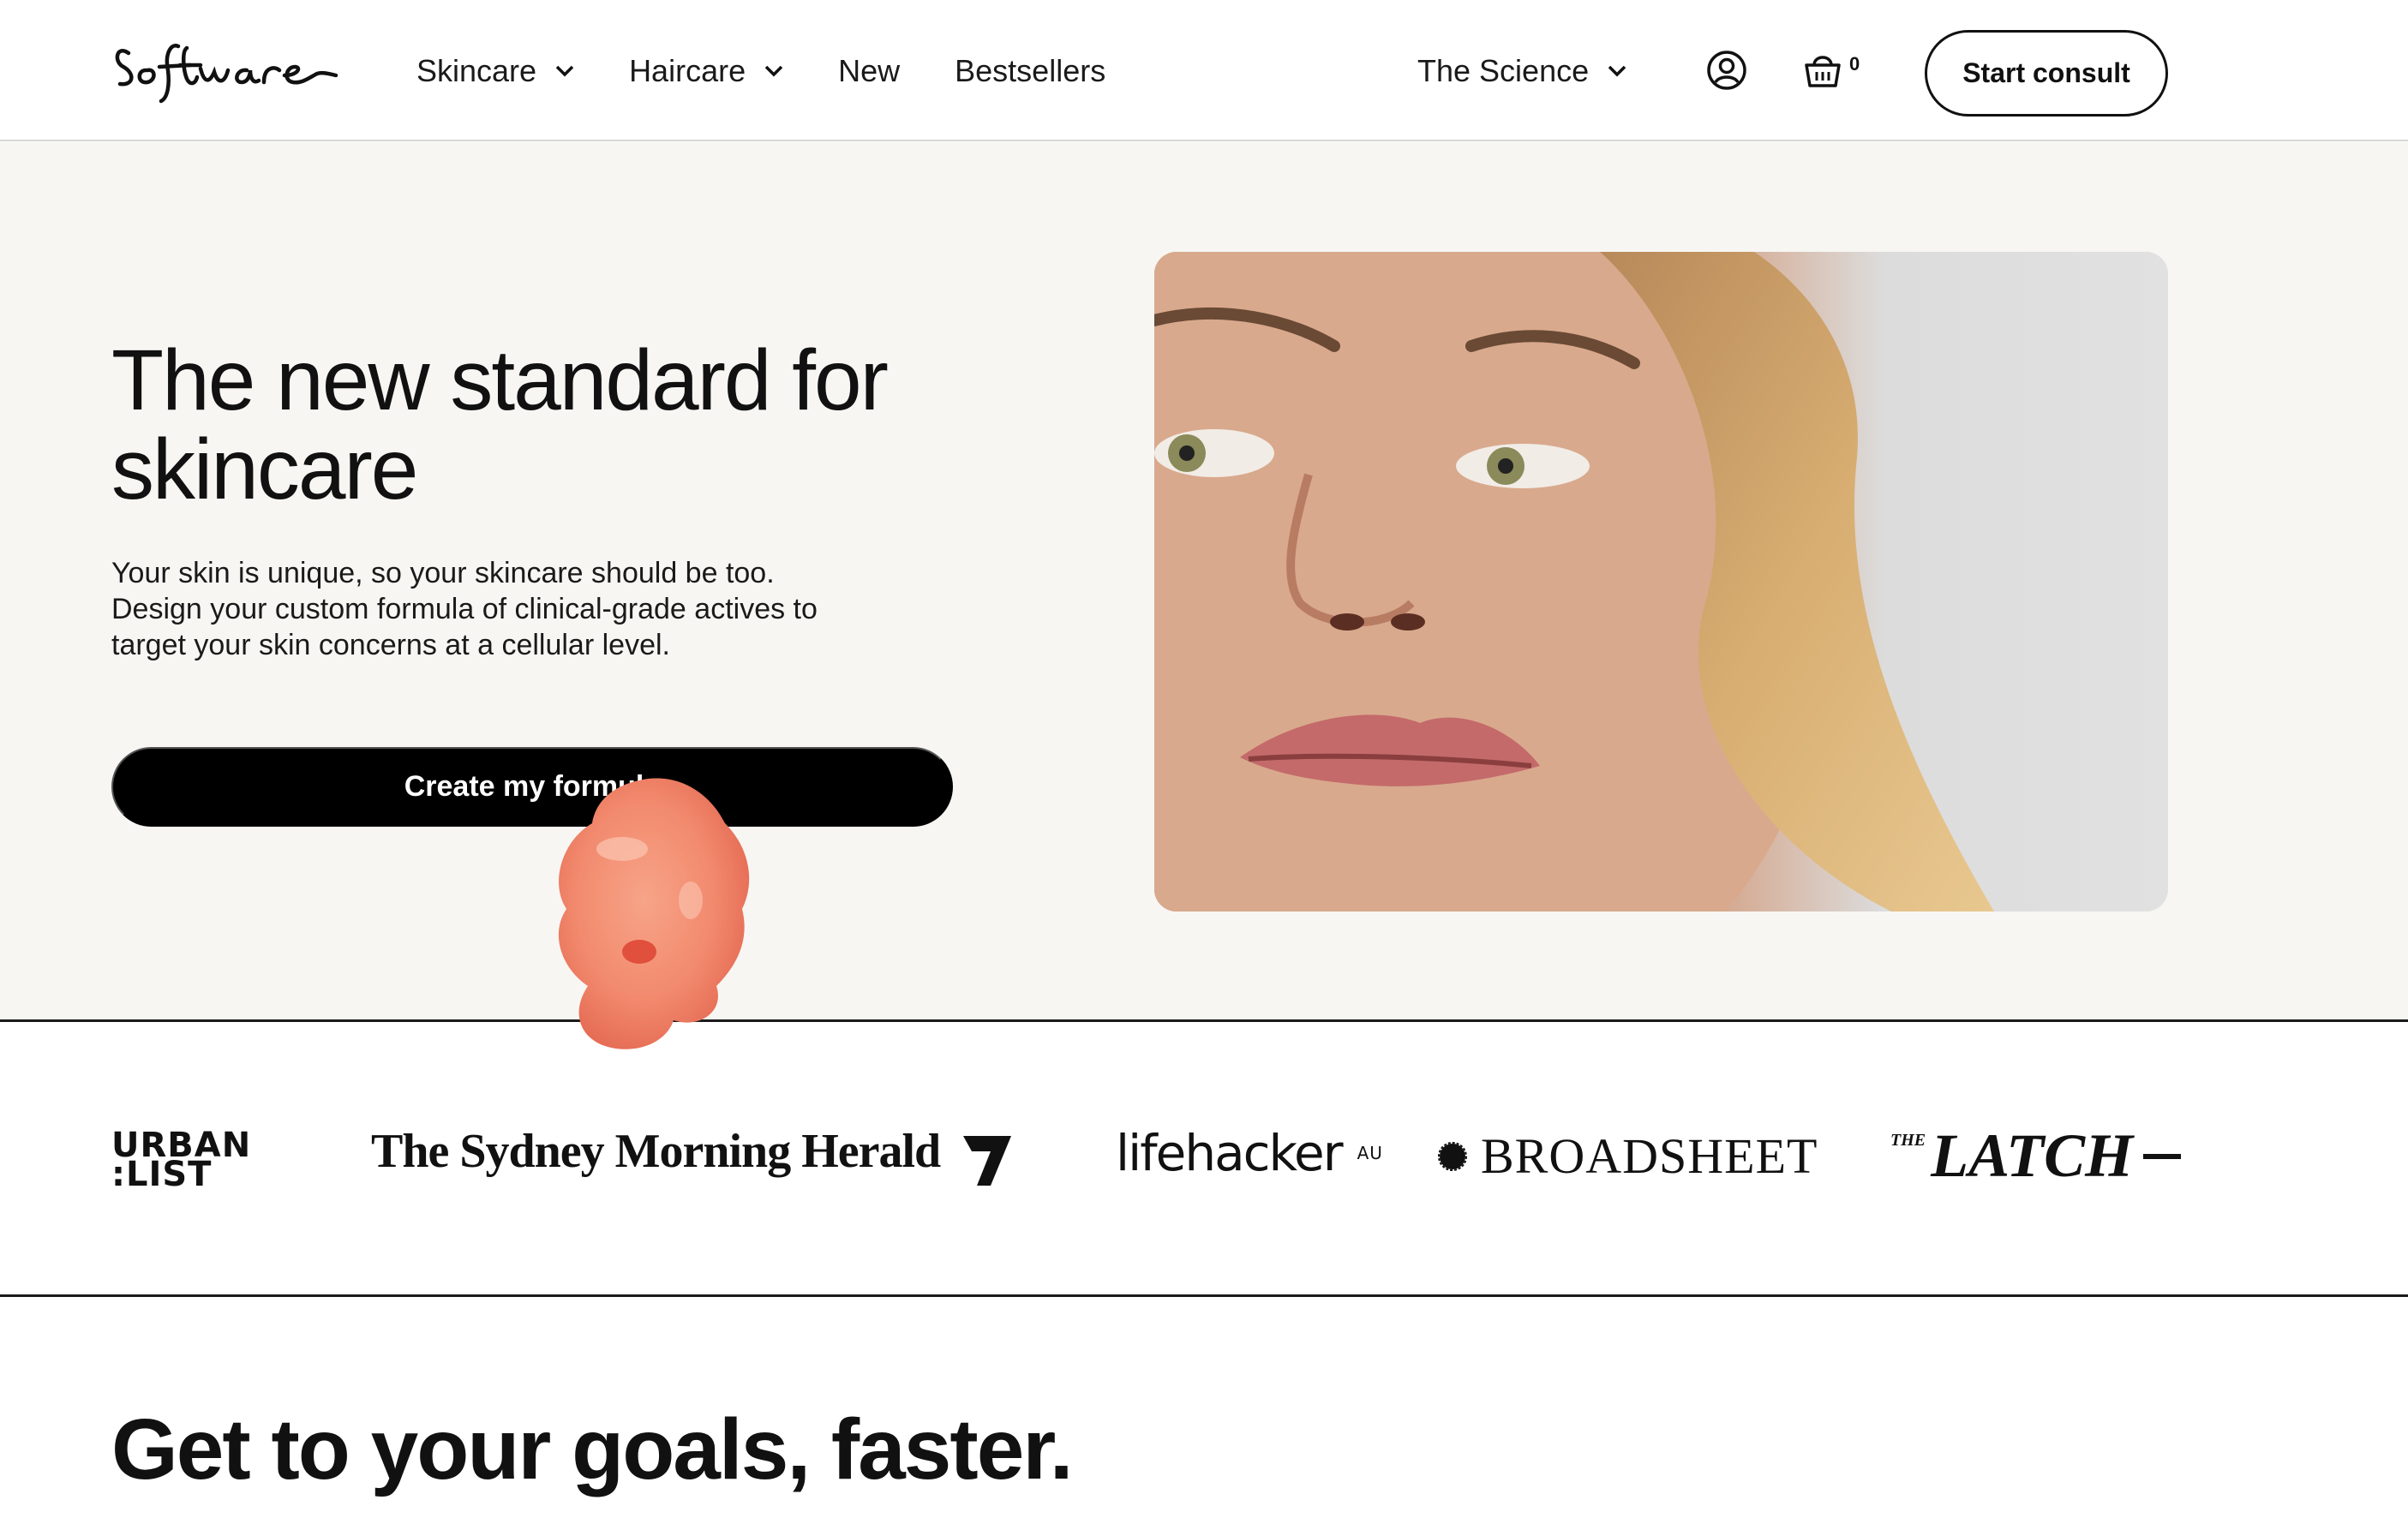 The image size is (2408, 1530). I want to click on nav-bestsellers-label: Bestsellers, so click(1030, 70).